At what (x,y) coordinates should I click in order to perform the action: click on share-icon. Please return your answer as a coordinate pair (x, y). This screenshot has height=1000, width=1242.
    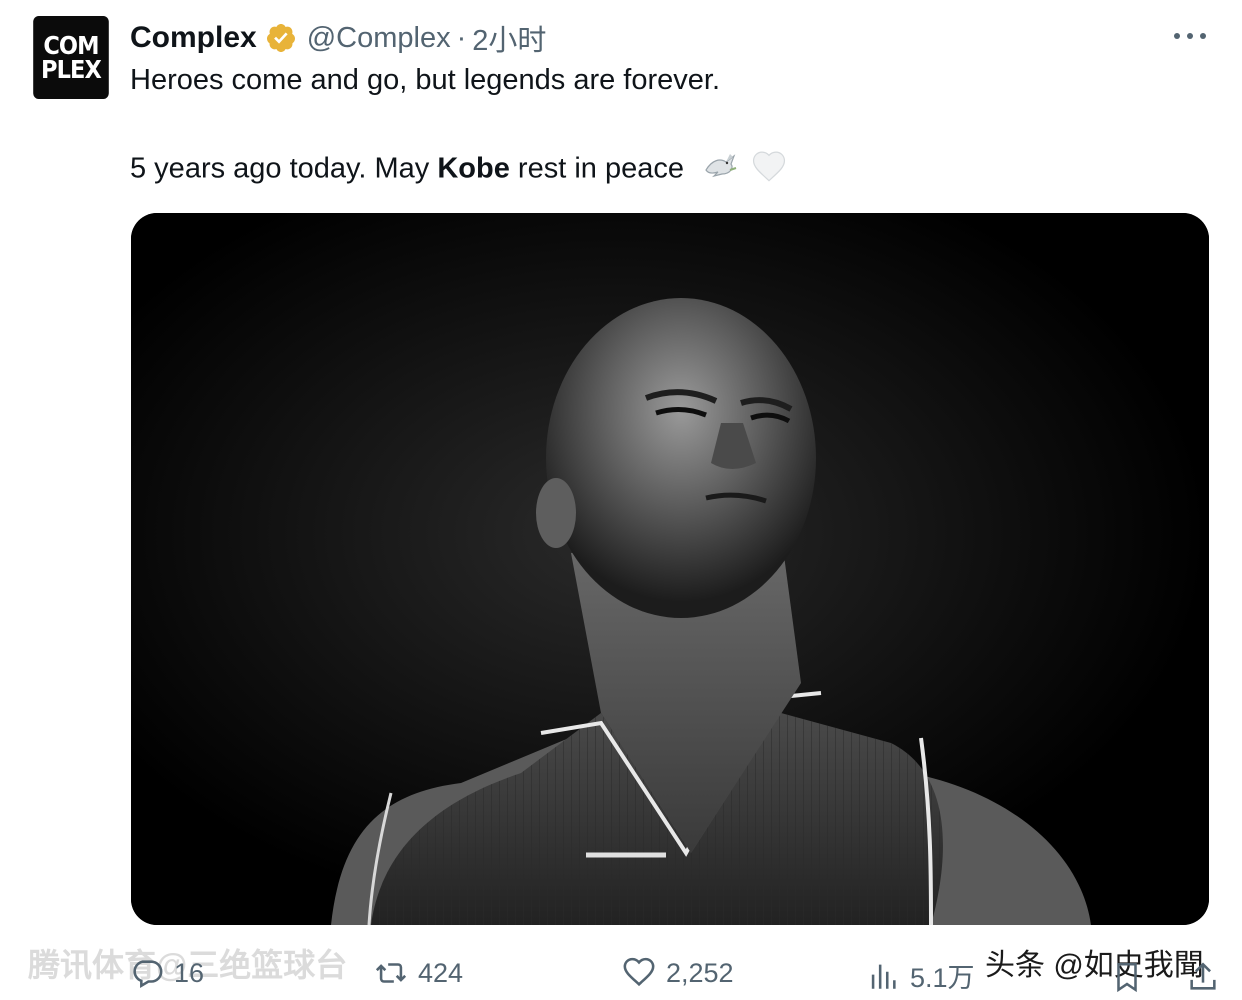
    Looking at the image, I should click on (1203, 976).